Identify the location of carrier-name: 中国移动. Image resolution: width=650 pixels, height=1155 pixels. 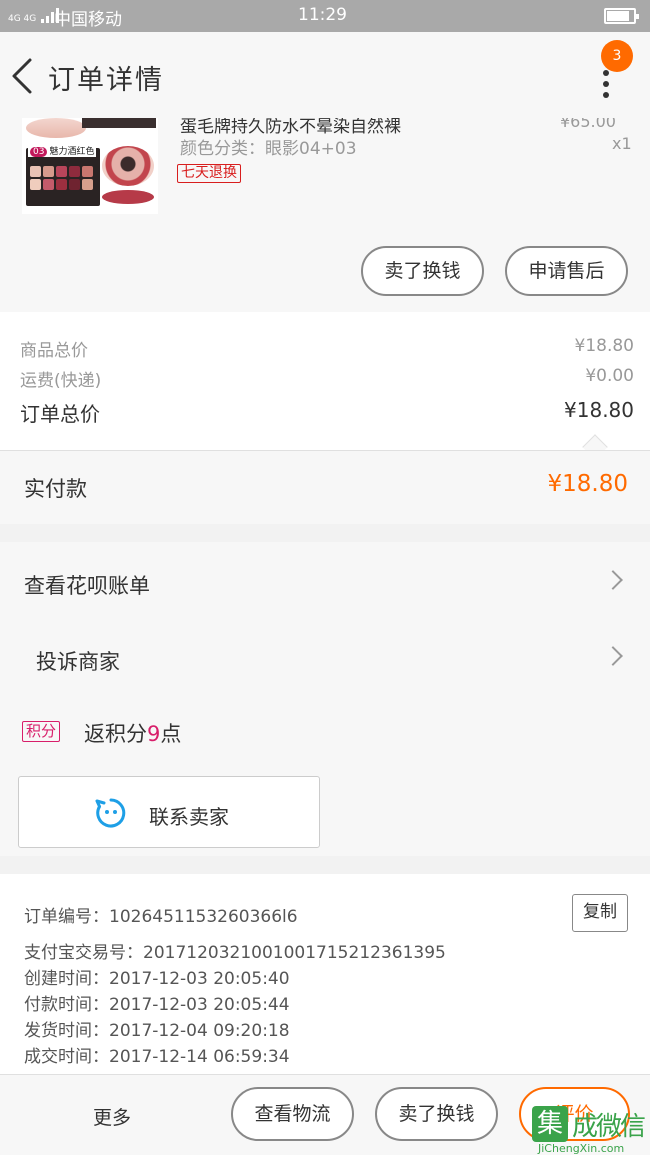
(88, 20).